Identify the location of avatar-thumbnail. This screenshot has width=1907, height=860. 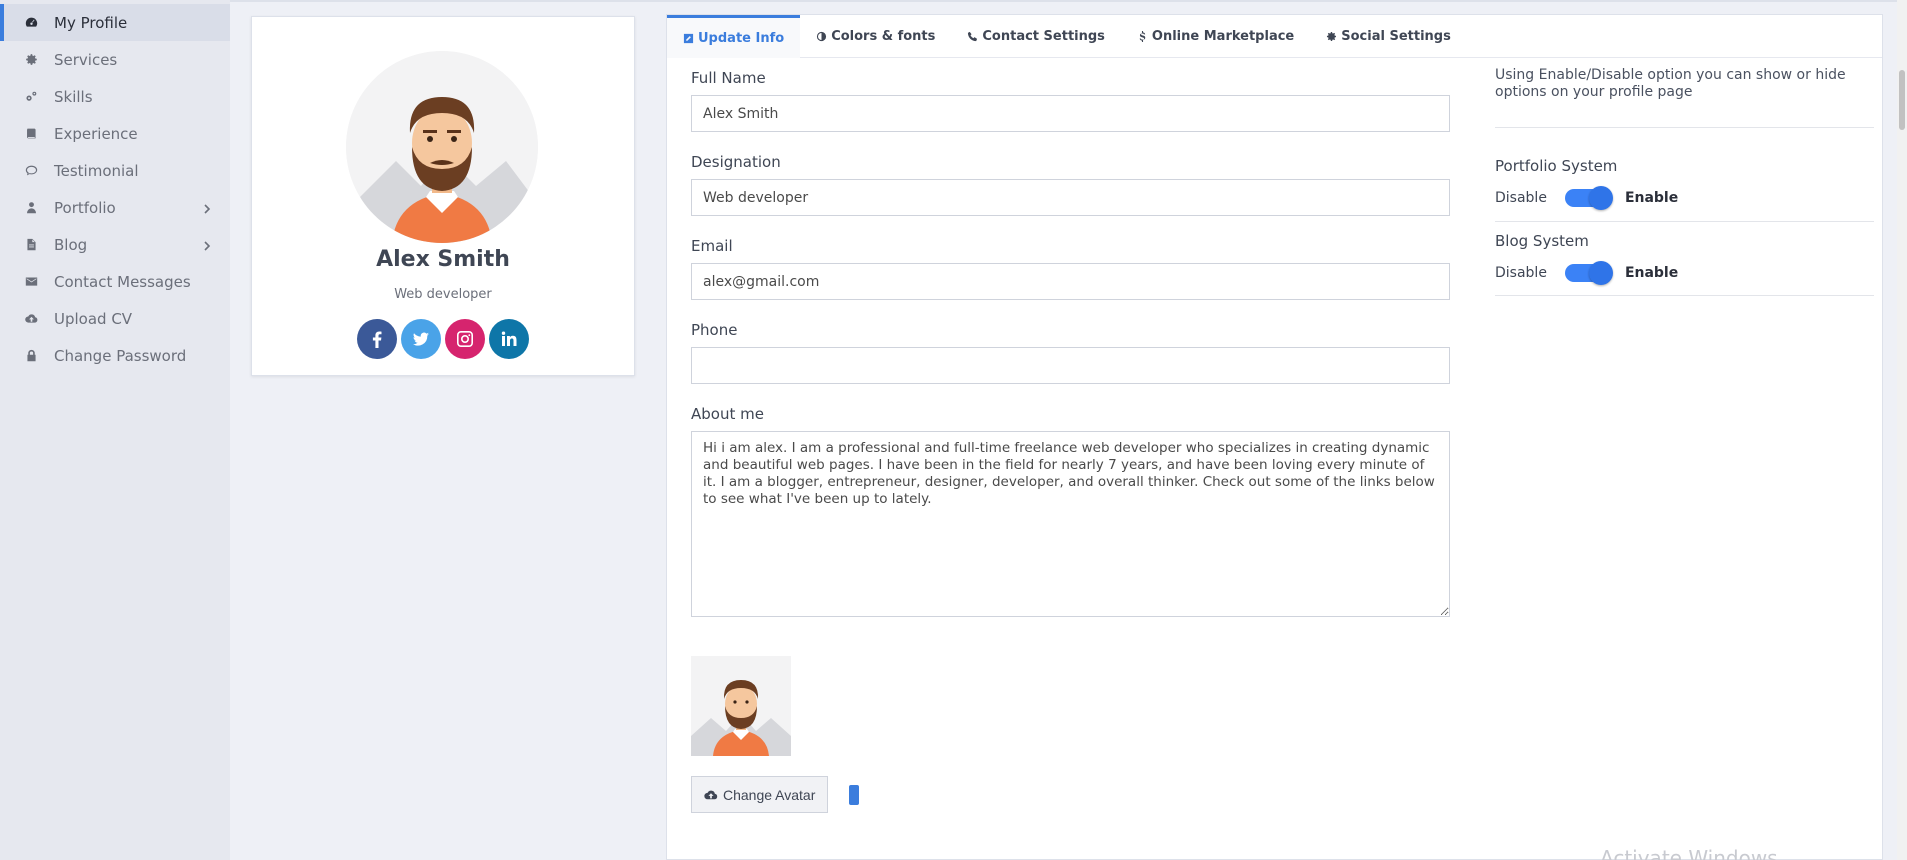
(741, 706).